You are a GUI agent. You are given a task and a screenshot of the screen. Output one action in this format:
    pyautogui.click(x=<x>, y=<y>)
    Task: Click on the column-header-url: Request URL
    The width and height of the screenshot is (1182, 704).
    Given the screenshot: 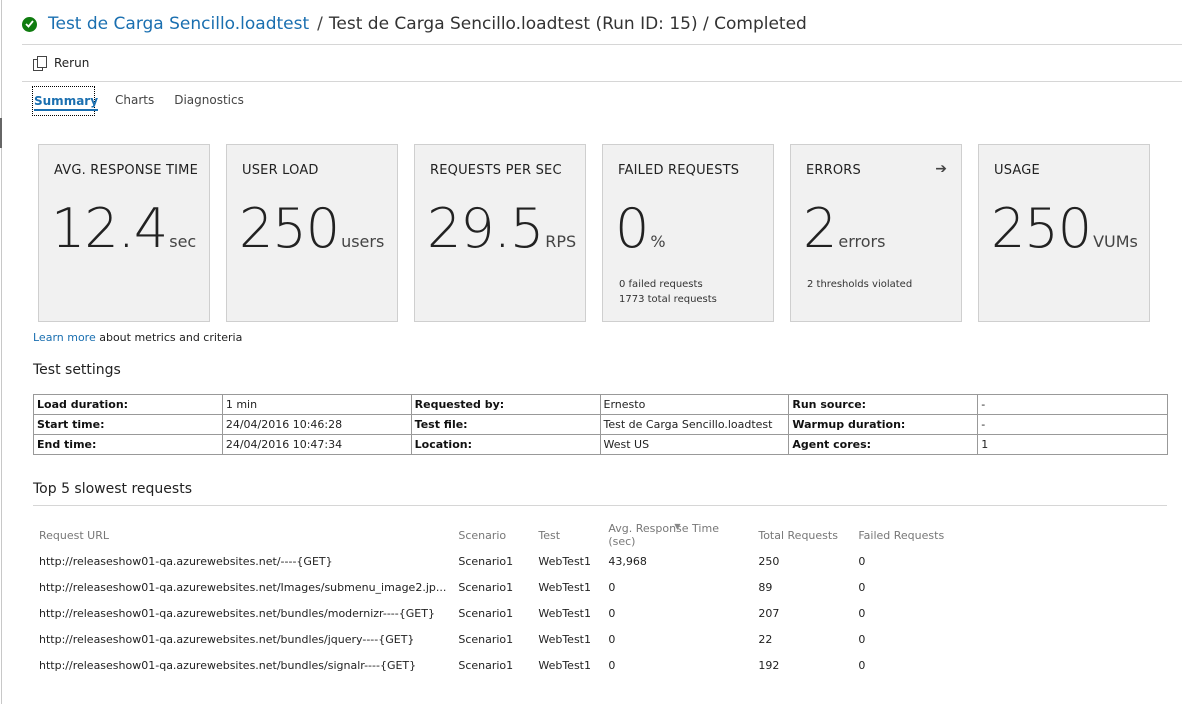 What is the action you would take?
    pyautogui.click(x=242, y=535)
    